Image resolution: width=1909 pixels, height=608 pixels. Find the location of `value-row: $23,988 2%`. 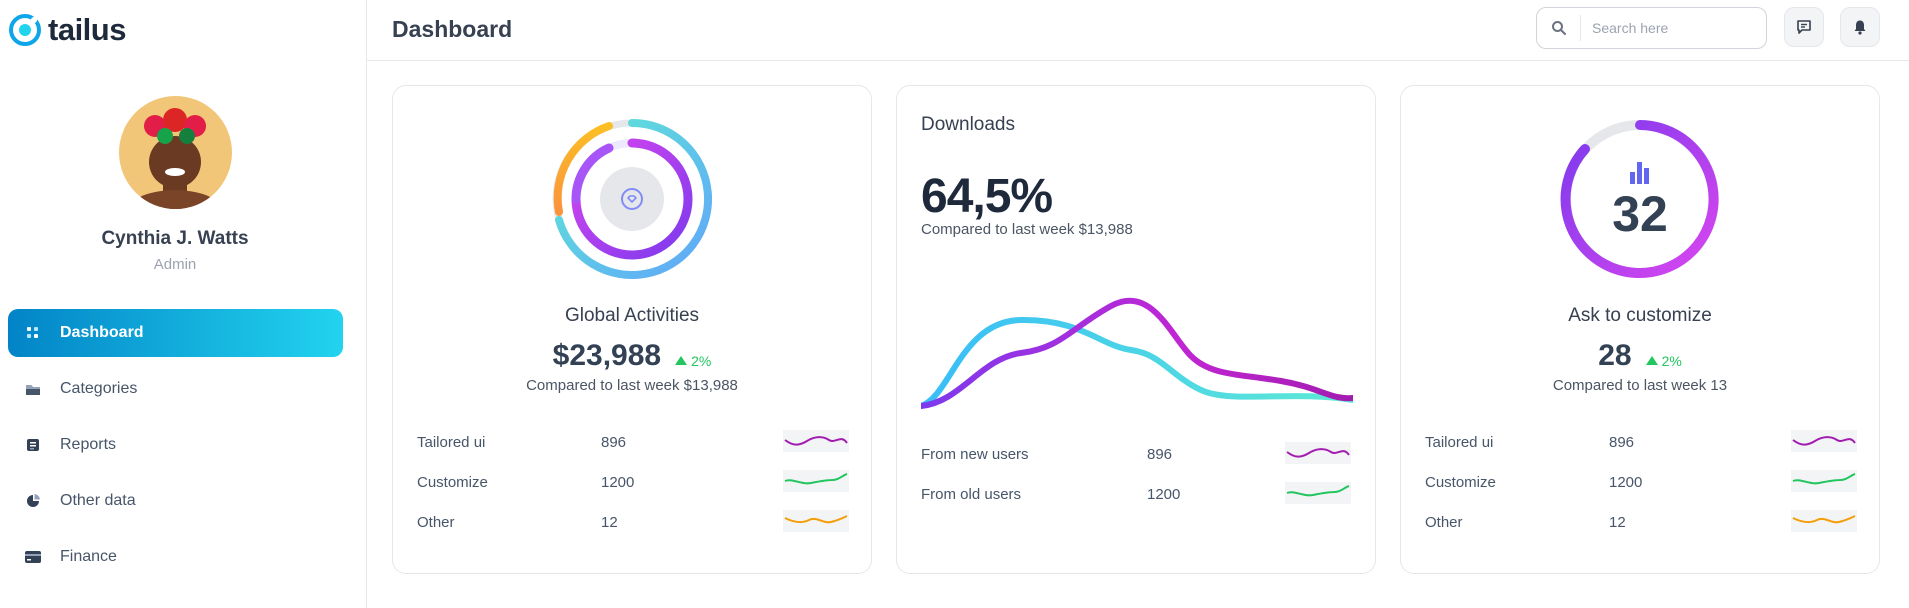

value-row: $23,988 2% is located at coordinates (632, 356).